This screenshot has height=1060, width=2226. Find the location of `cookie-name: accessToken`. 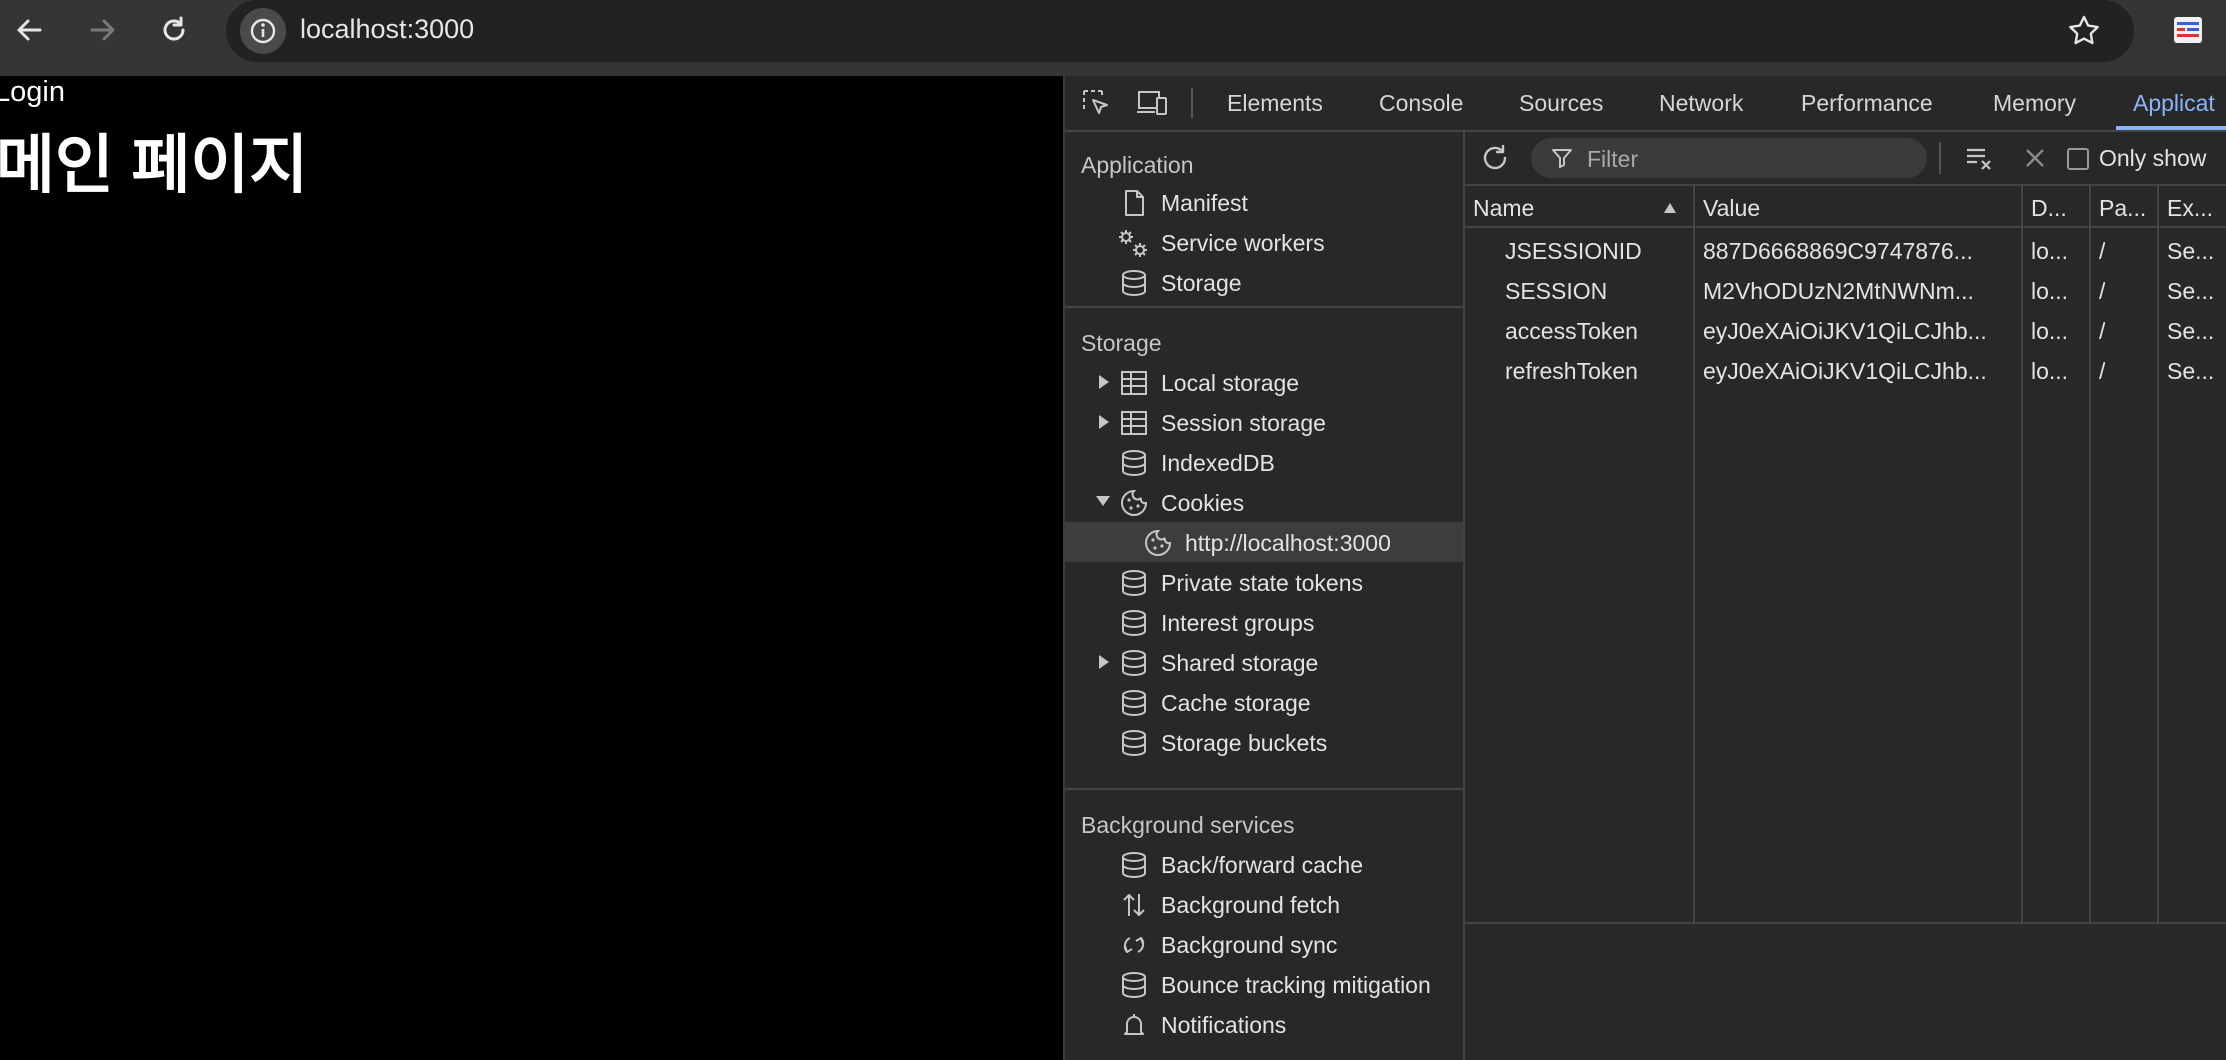

cookie-name: accessToken is located at coordinates (1571, 331).